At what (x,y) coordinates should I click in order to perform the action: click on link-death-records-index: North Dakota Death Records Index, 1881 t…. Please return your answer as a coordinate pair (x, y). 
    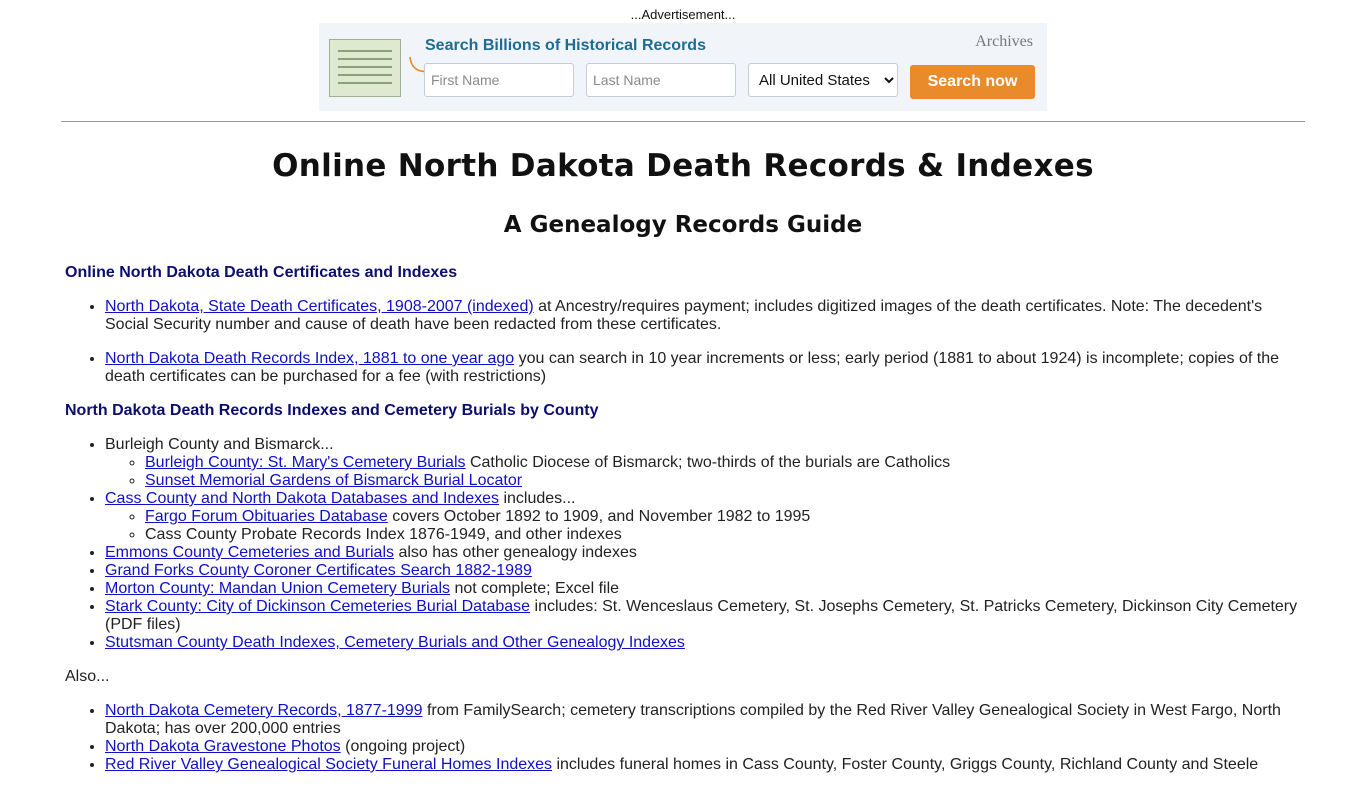
    Looking at the image, I should click on (309, 358).